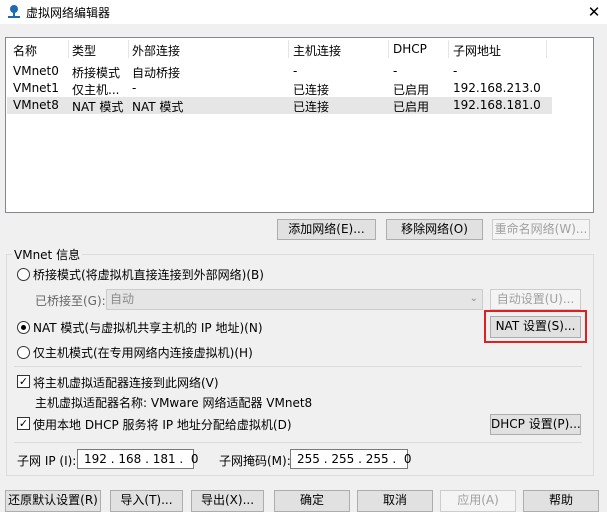 This screenshot has height=512, width=607. What do you see at coordinates (279, 88) in the screenshot?
I see `table-row: VMnet1 仅主机... - 已连接 已启用 192.168.213.0` at bounding box center [279, 88].